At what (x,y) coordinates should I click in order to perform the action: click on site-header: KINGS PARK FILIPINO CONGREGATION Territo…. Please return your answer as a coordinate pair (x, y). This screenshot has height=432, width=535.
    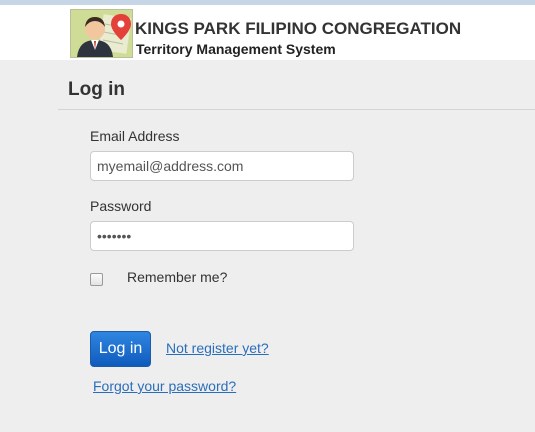
    Looking at the image, I should click on (267, 32).